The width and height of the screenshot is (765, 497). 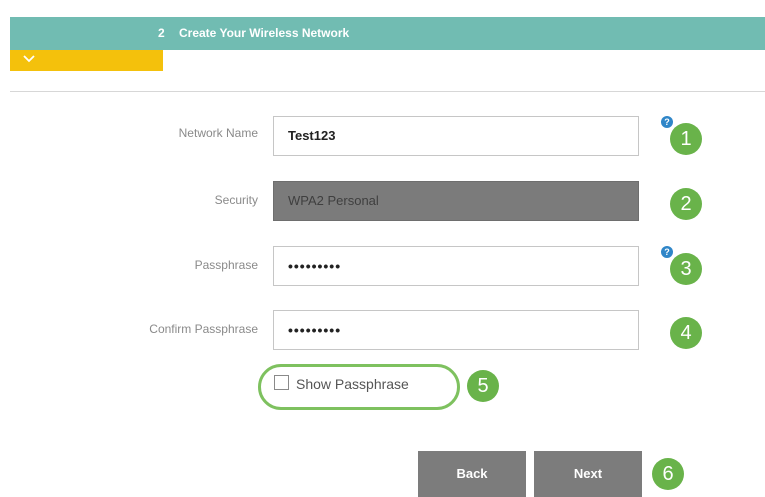 I want to click on security-select: WPA2 Personal, so click(x=456, y=201).